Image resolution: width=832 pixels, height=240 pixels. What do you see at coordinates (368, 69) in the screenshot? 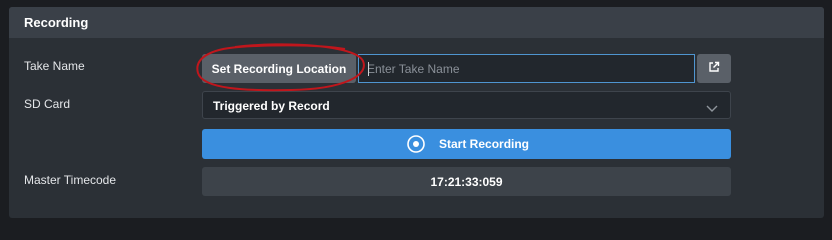
I see `text-caret` at bounding box center [368, 69].